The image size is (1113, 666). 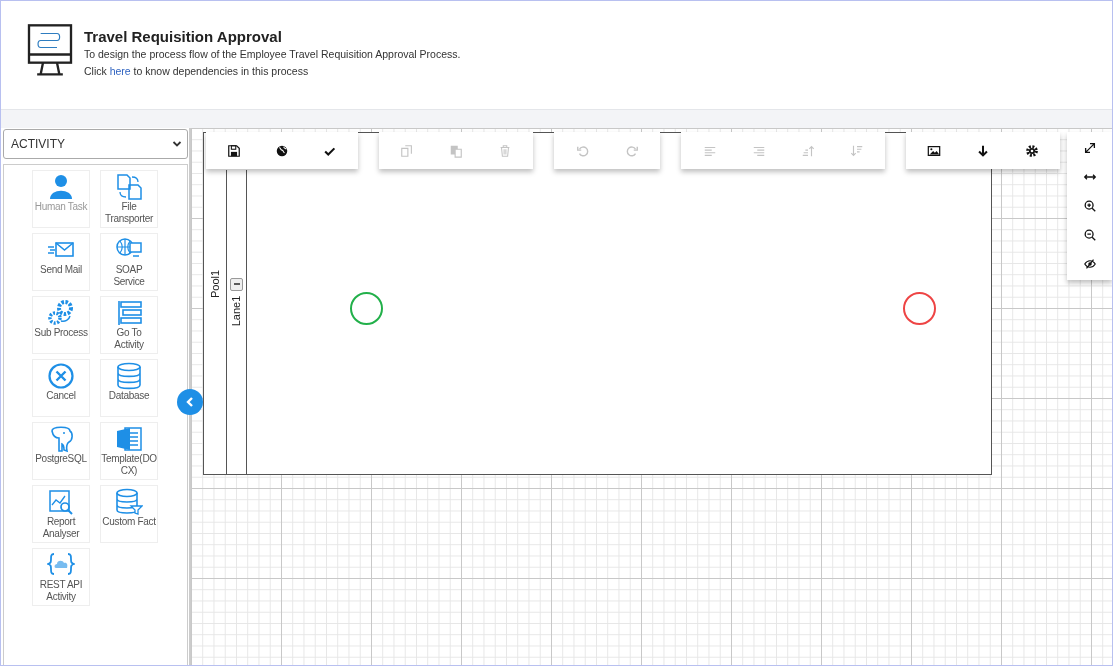 What do you see at coordinates (61, 502) in the screenshot?
I see `chart-magnifier-icon` at bounding box center [61, 502].